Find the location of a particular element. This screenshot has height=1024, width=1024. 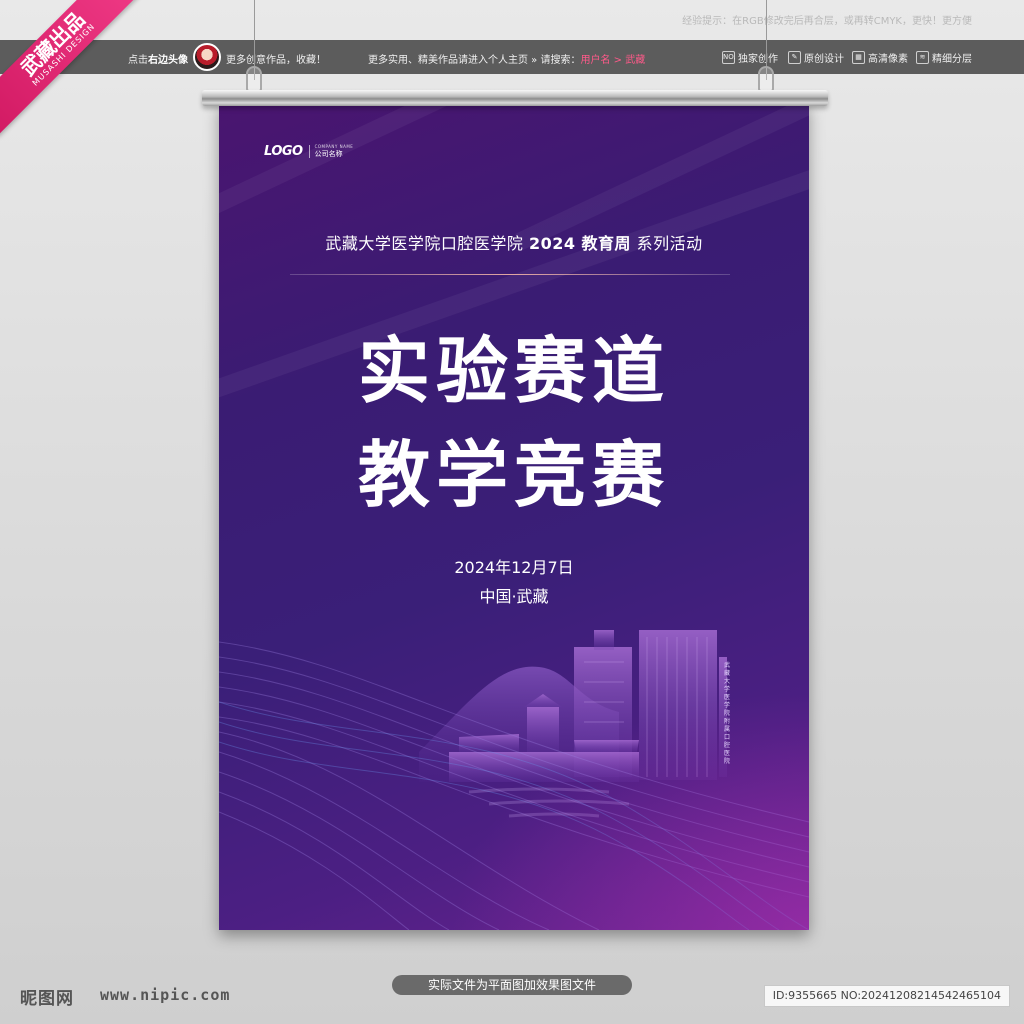

more-practical-text: 更多实用、精美作品请进入个人主页 » 请搜索：用户名 > 武藏 is located at coordinates (506, 58).